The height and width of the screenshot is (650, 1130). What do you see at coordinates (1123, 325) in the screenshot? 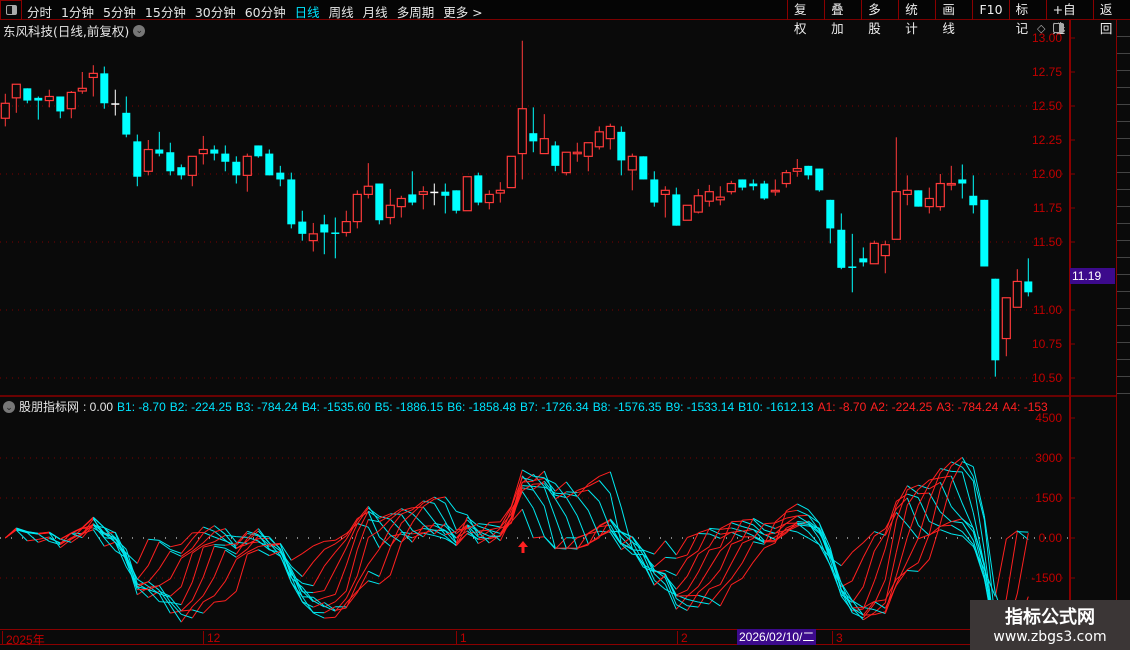
I see `right-side-panel` at bounding box center [1123, 325].